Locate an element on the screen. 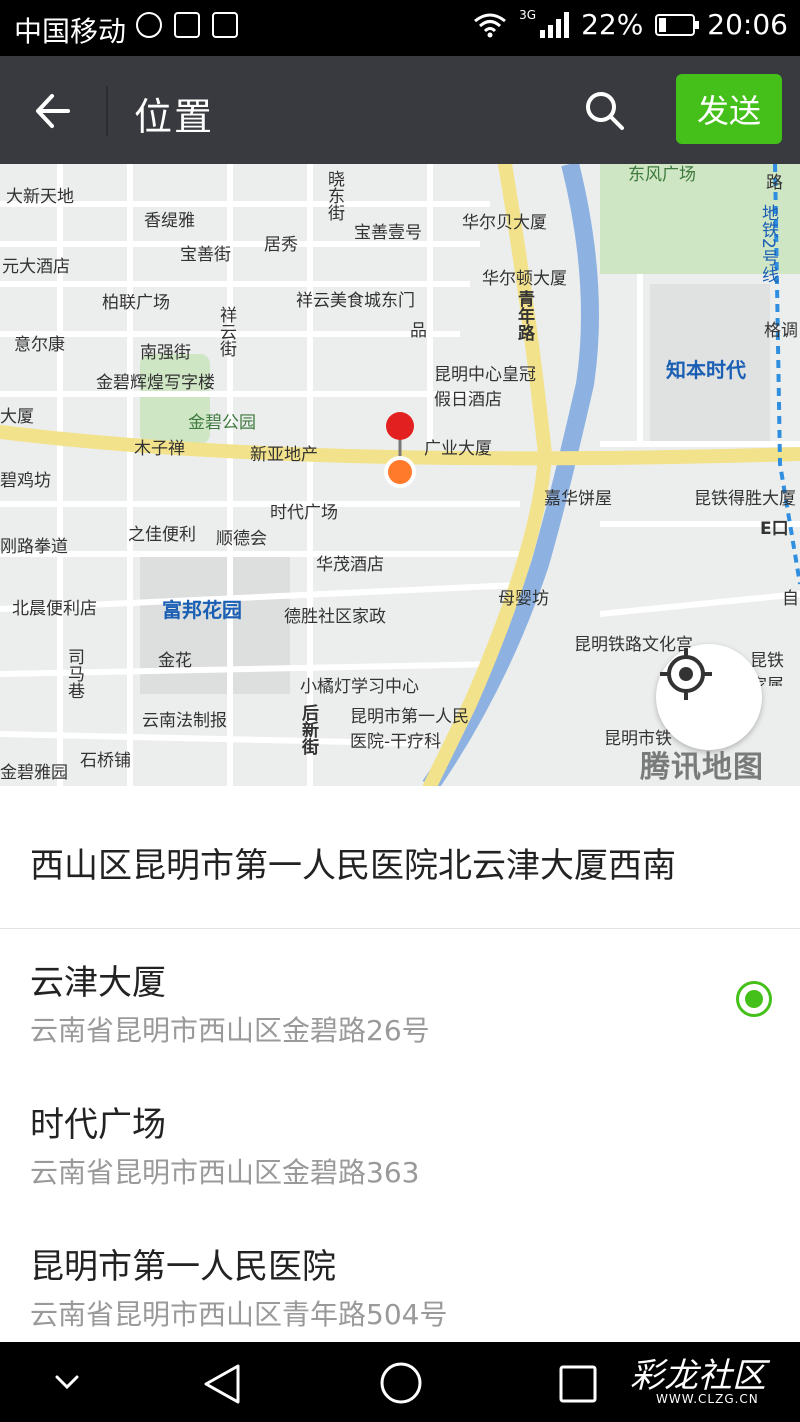  crosshair-icon is located at coordinates (686, 674).